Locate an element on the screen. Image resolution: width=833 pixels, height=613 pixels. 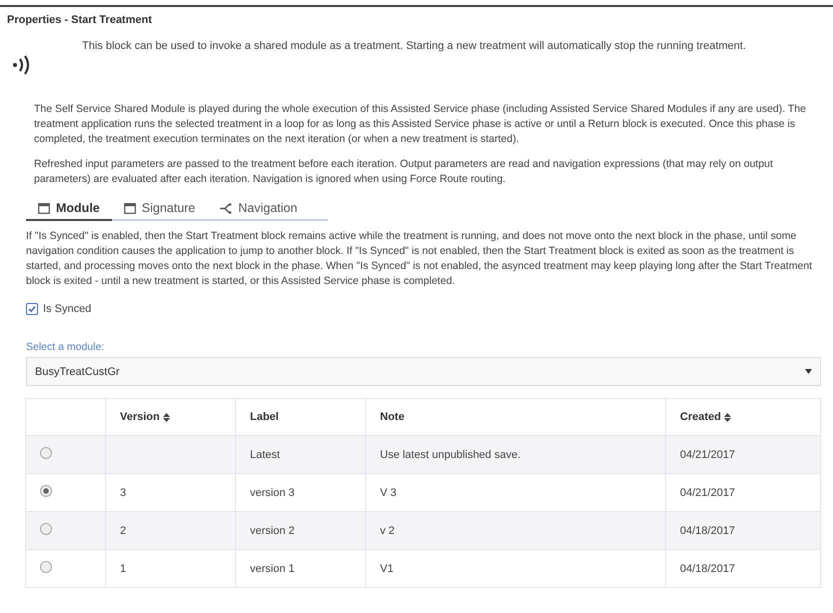
field-label: Select a module: is located at coordinates (66, 347).